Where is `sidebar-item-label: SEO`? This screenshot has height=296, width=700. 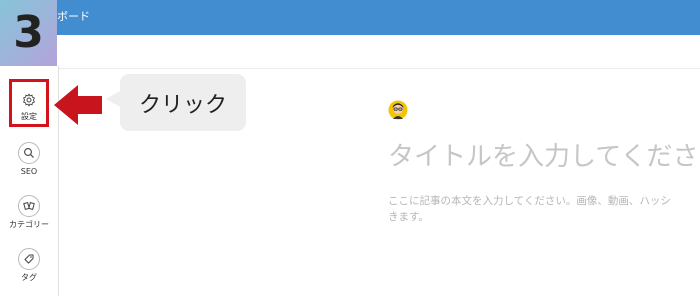 sidebar-item-label: SEO is located at coordinates (29, 171).